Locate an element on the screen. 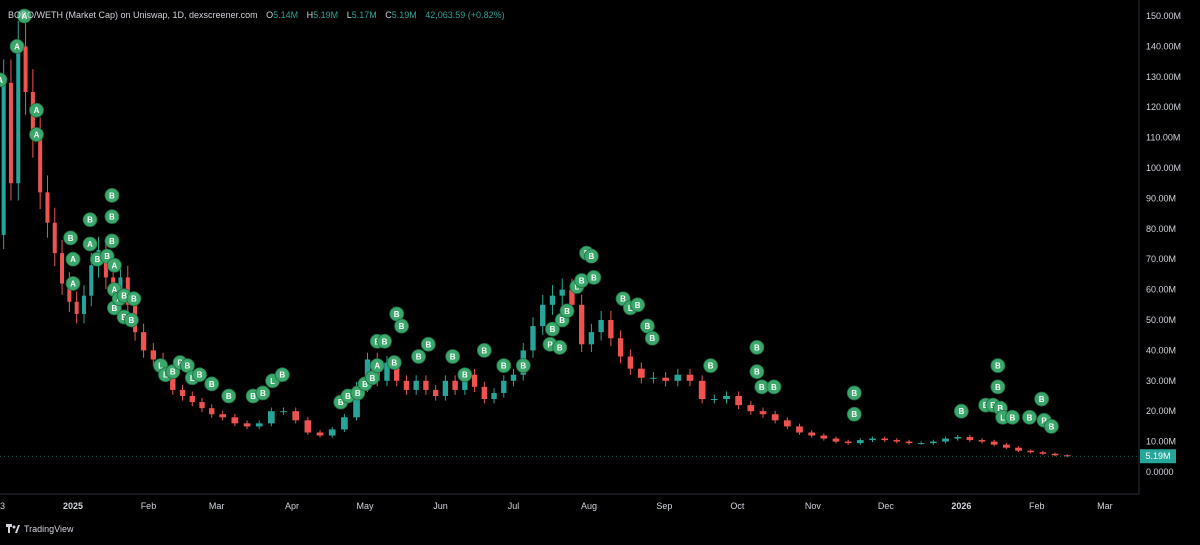 This screenshot has height=545, width=1200. x-tick-label-11: Nov is located at coordinates (813, 506).